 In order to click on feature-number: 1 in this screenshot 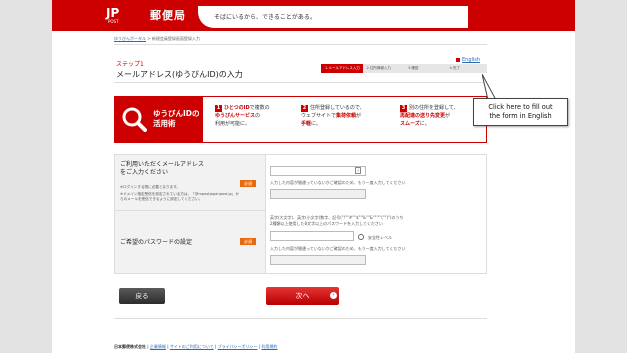, I will do `click(218, 108)`.